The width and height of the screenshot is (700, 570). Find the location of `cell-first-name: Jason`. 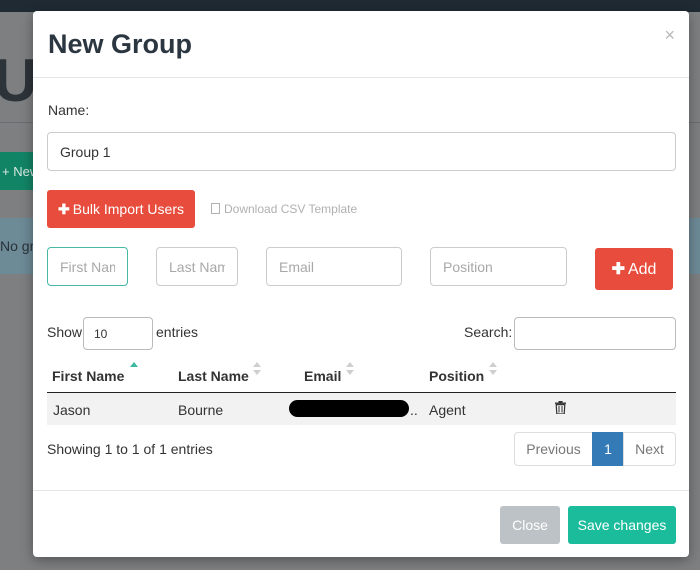

cell-first-name: Jason is located at coordinates (72, 410).